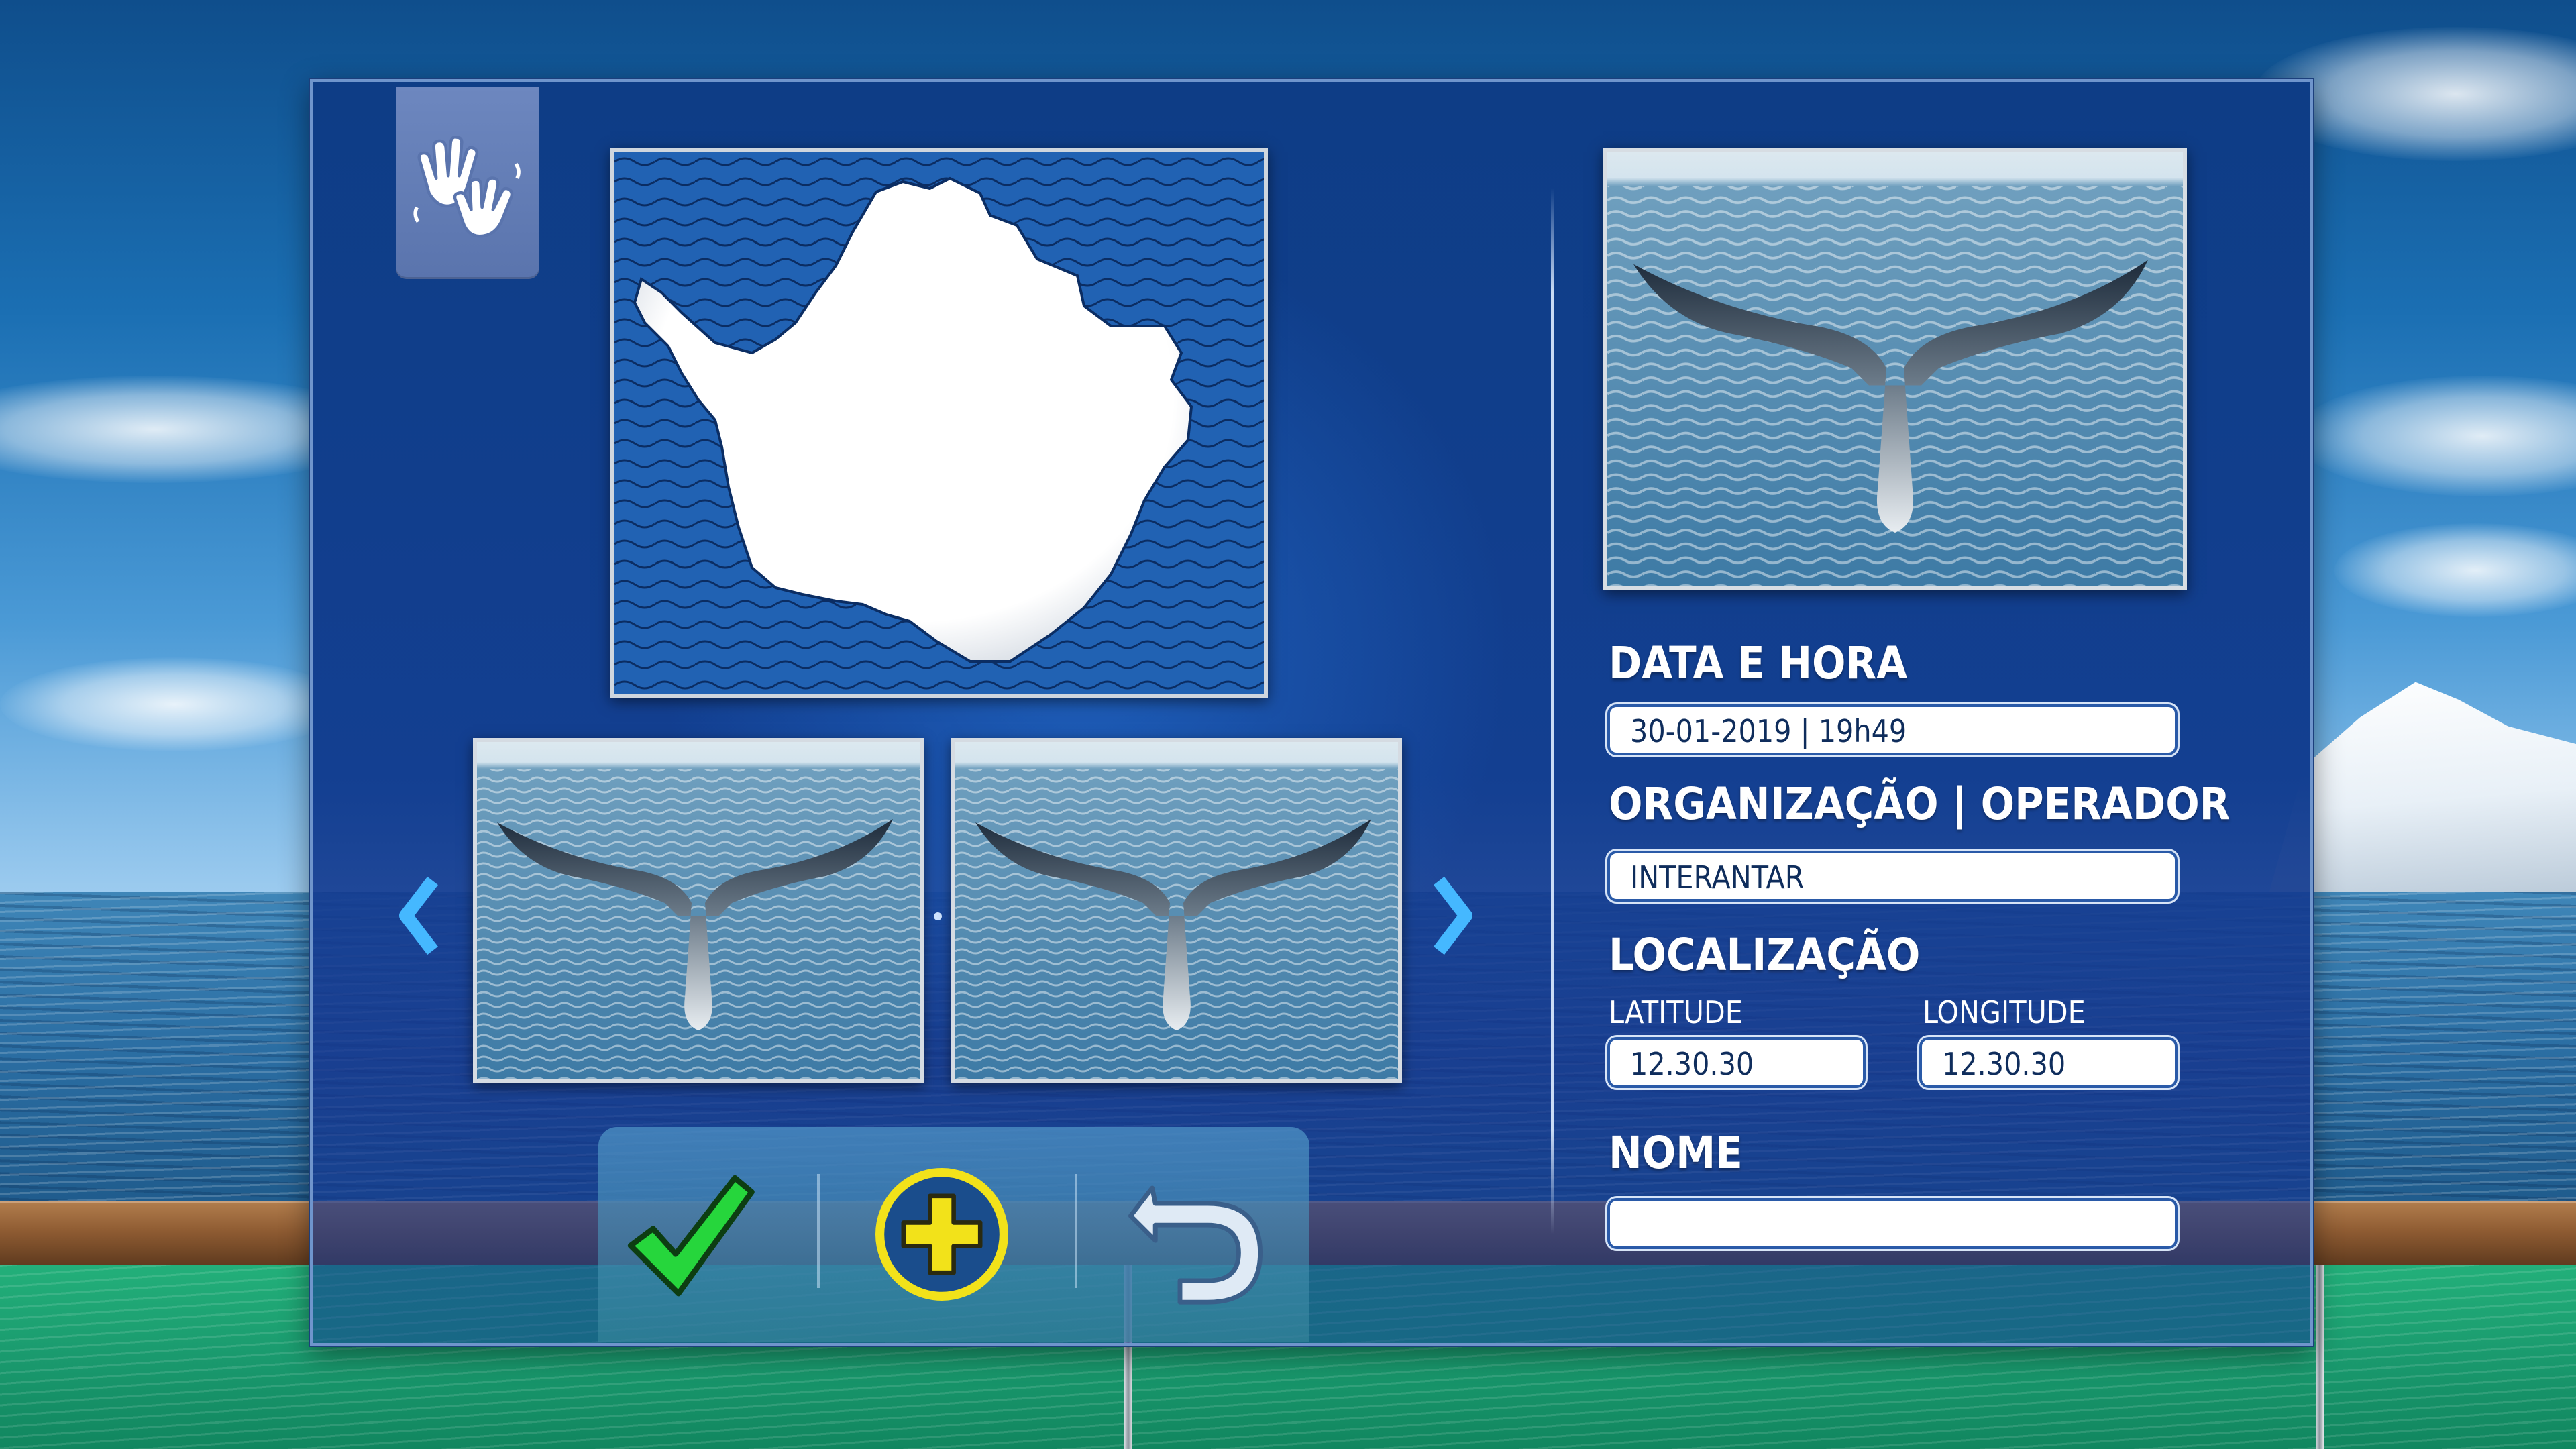 This screenshot has width=2576, height=1449. I want to click on sign-language-hands-icon, so click(467, 187).